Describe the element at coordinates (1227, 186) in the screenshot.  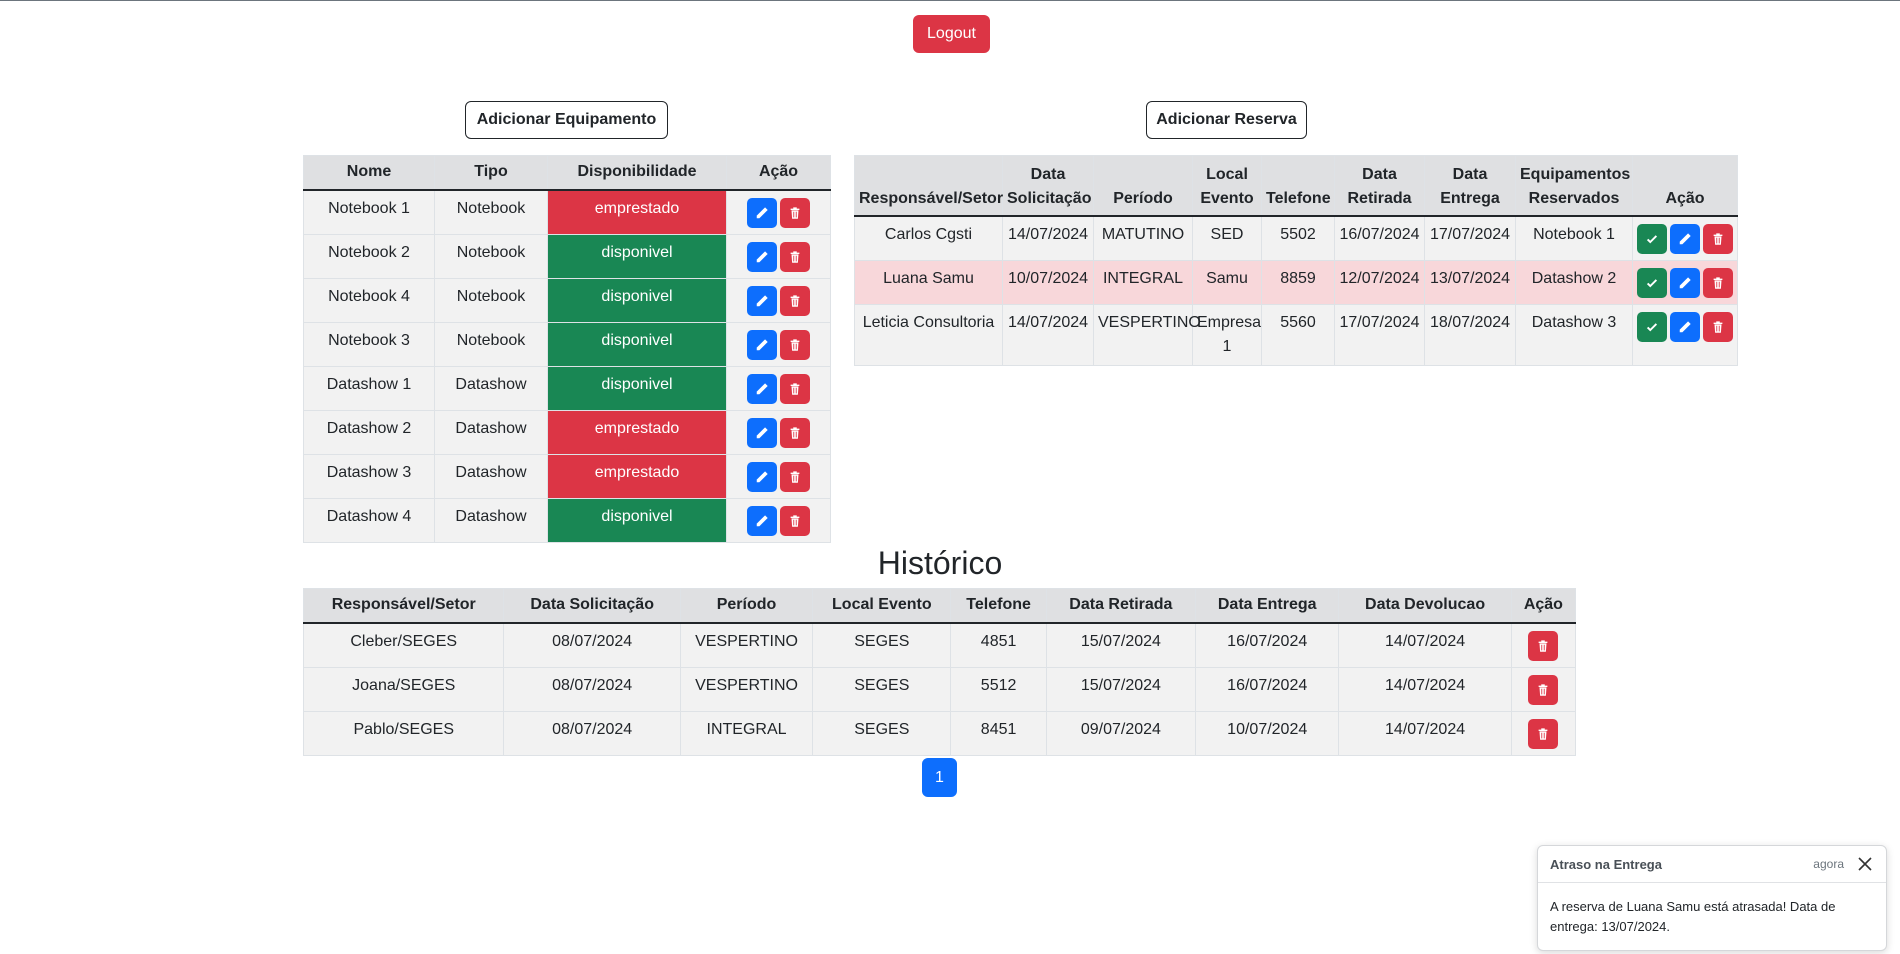
I see `column-header: Local Evento` at that location.